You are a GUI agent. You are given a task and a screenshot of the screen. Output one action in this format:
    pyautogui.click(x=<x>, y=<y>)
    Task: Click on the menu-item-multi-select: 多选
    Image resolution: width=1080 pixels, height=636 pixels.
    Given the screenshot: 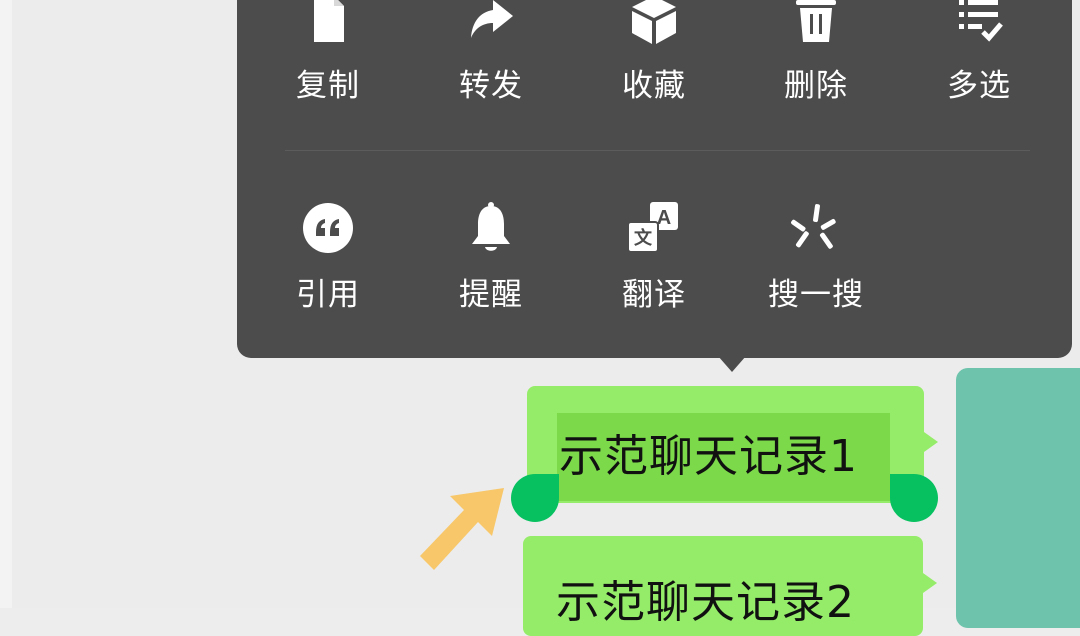 What is the action you would take?
    pyautogui.click(x=979, y=52)
    